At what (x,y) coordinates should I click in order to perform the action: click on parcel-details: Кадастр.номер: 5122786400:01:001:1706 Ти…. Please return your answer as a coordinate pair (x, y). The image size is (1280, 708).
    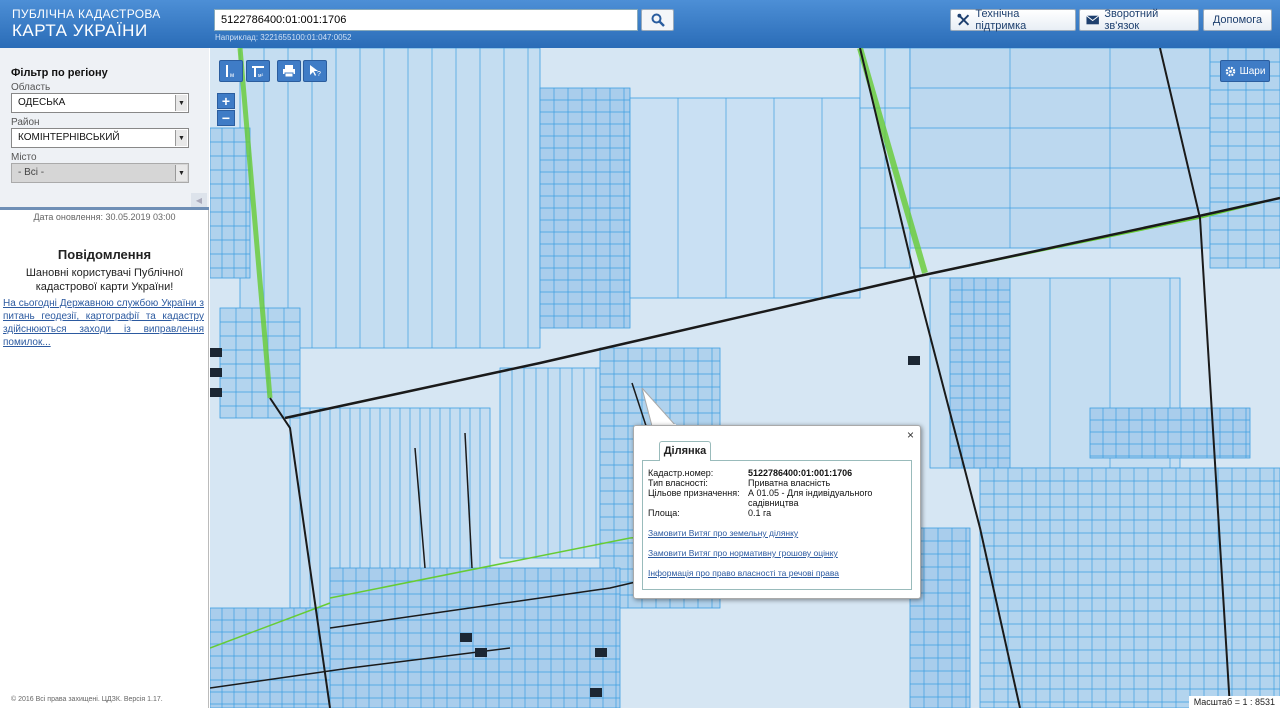
    Looking at the image, I should click on (777, 525).